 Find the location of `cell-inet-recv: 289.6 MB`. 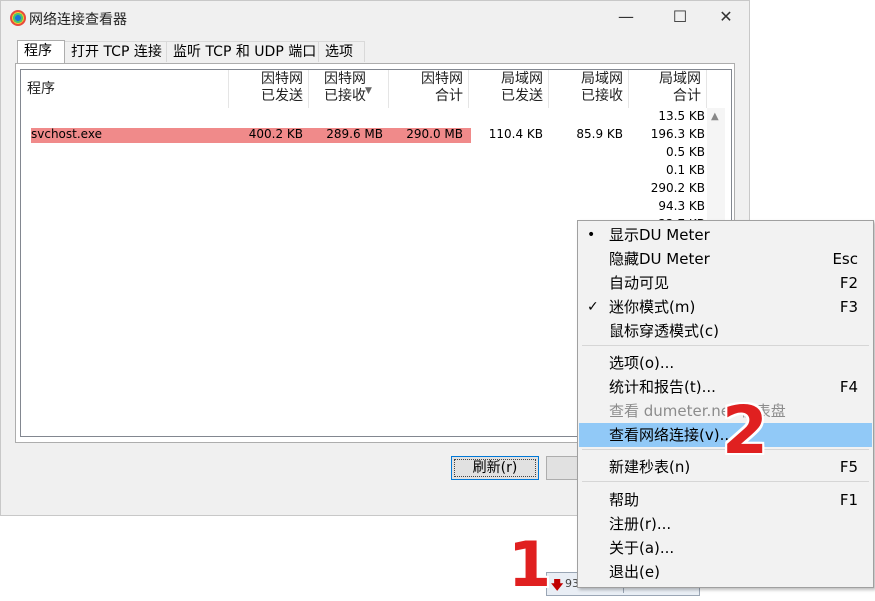

cell-inet-recv: 289.6 MB is located at coordinates (354, 134).